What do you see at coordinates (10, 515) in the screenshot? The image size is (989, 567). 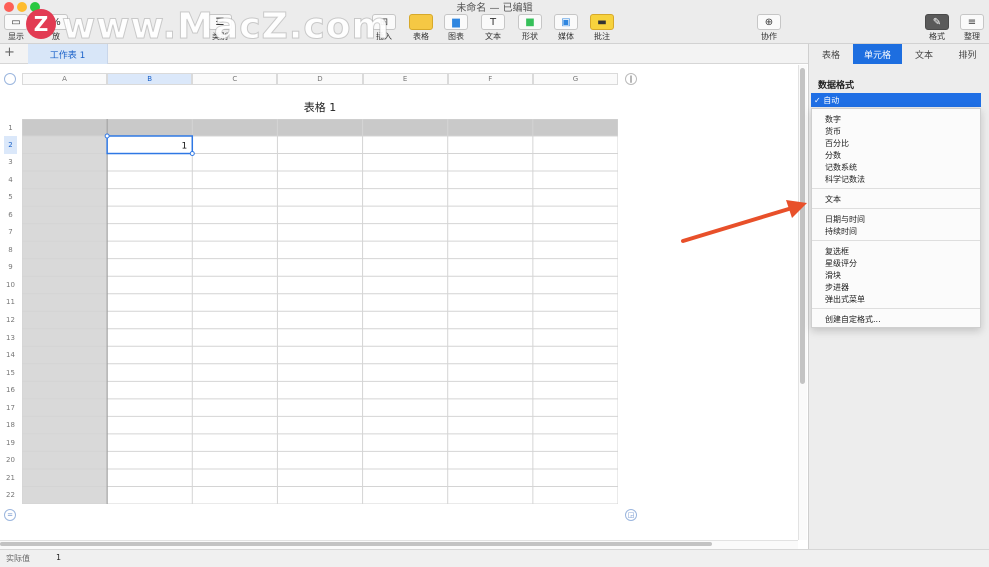 I see `add-row-icon: =` at bounding box center [10, 515].